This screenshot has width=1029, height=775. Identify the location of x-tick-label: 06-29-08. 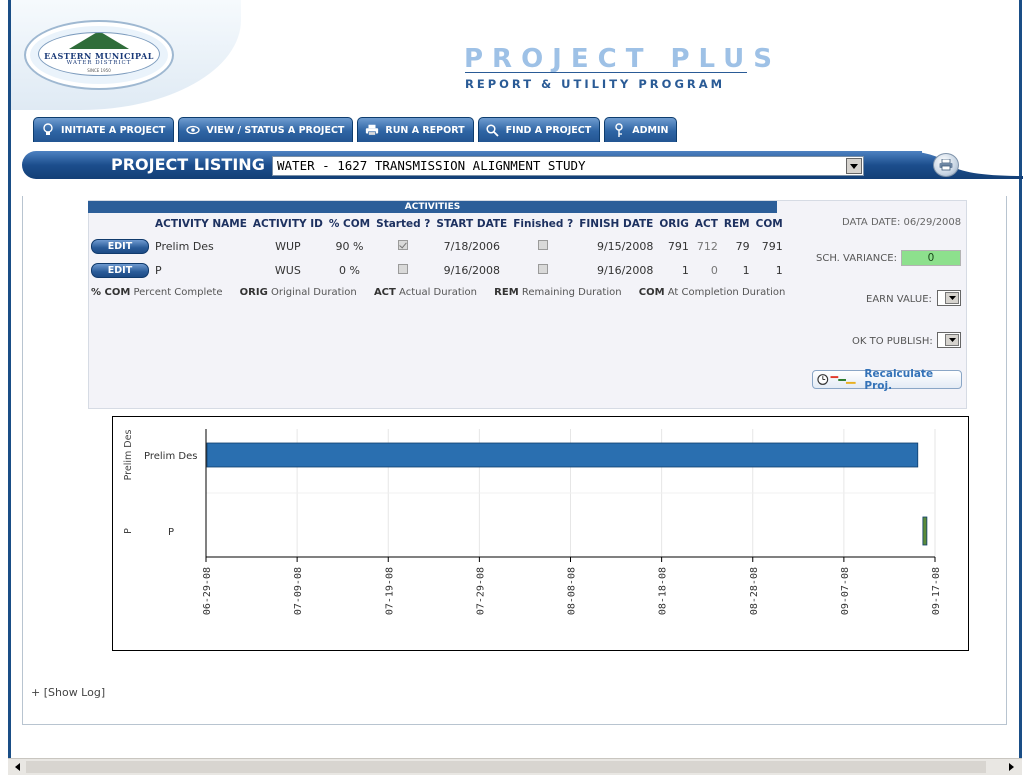
(207, 591).